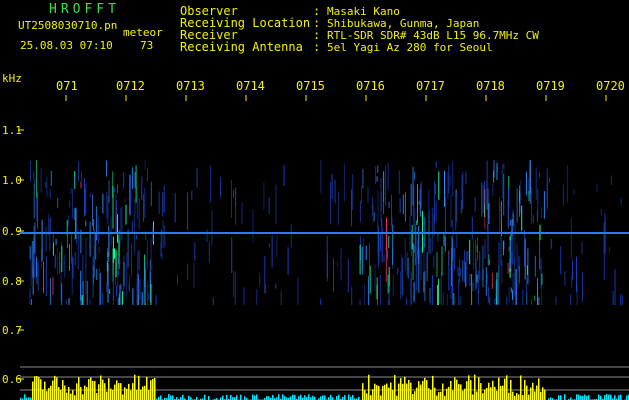 This screenshot has width=629, height=400. What do you see at coordinates (130, 86) in the screenshot?
I see `time-tick: 0712` at bounding box center [130, 86].